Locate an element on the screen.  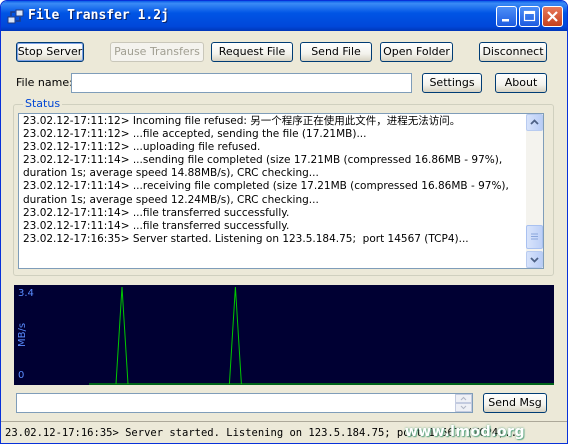
scroll-down-button is located at coordinates (534, 259).